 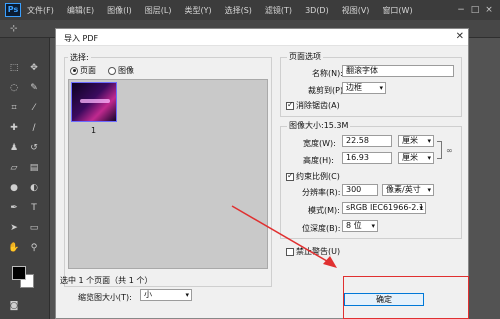 I want to click on annotation-arrow, so click(x=284, y=236).